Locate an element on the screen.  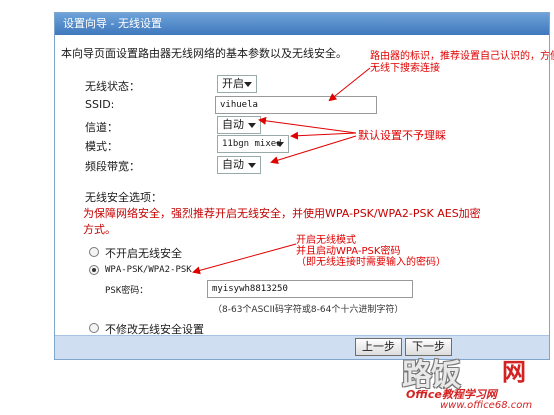
wpa-annotation-line3: （即无线连接时需要输入的密码） is located at coordinates (371, 262).